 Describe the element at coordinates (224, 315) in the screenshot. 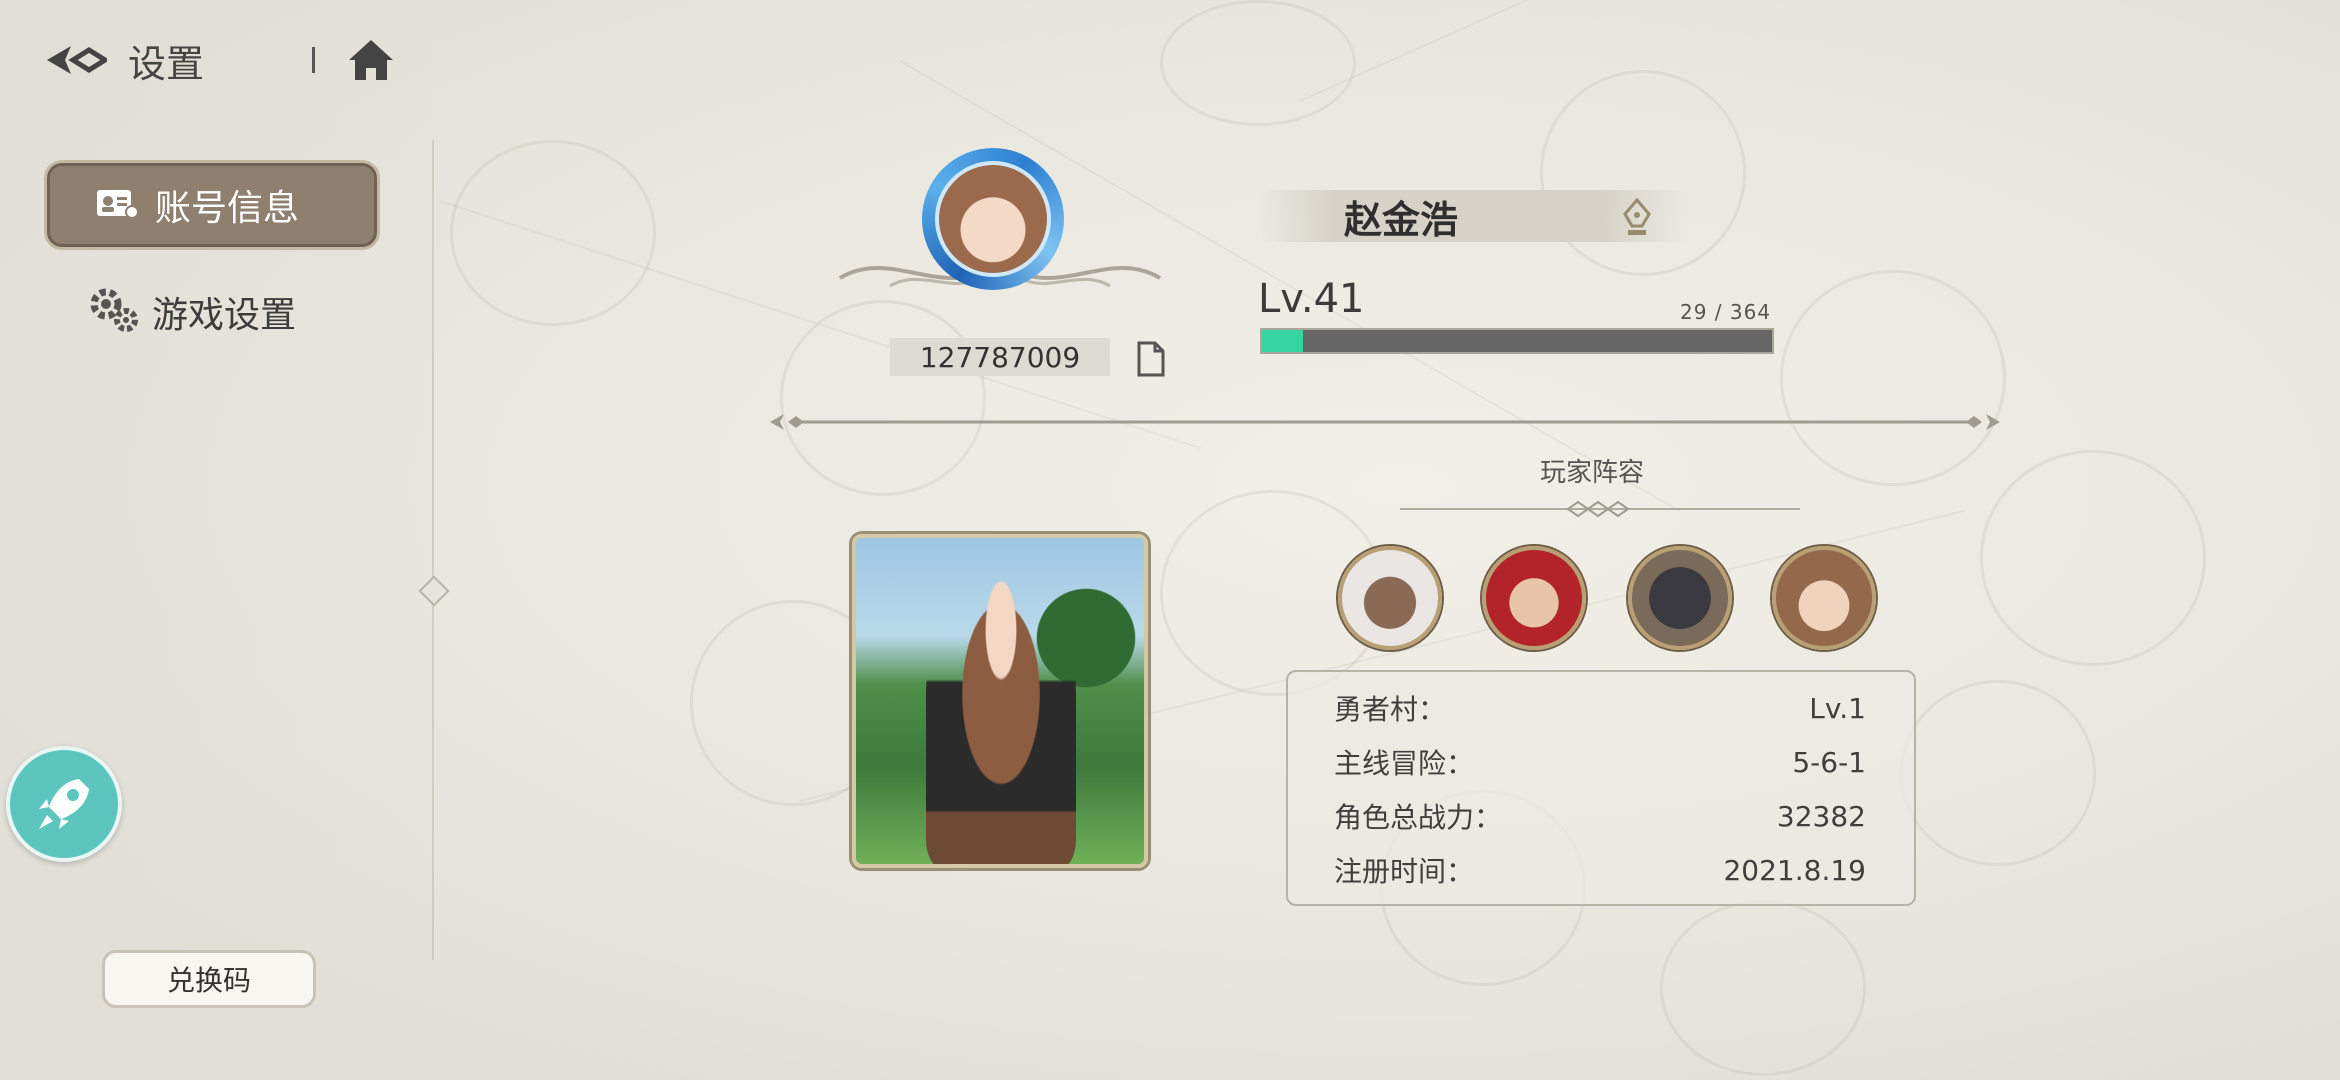

I see `sidebar-item-label: 游戏设置` at that location.